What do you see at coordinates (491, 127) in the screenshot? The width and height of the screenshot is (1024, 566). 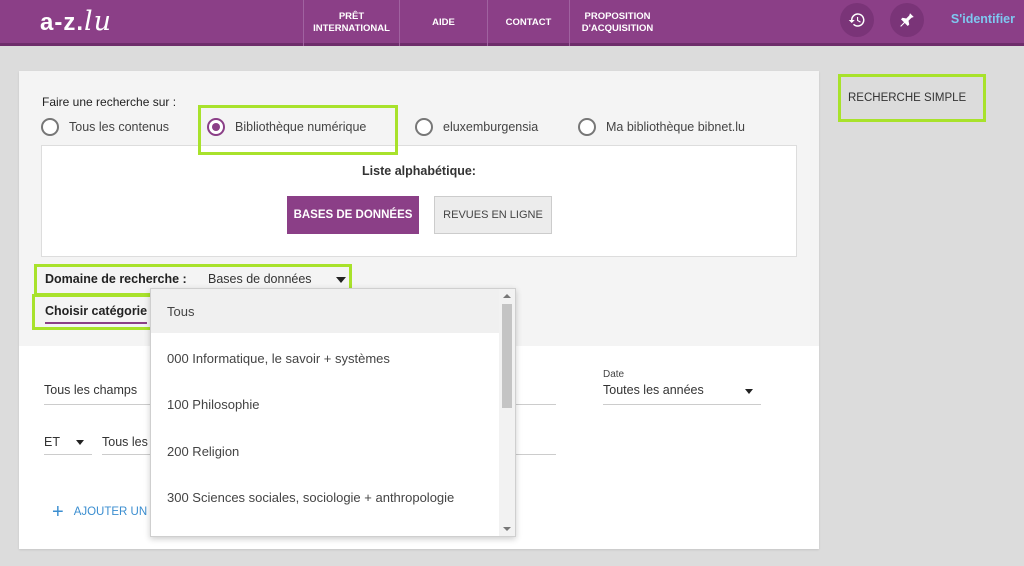 I see `radio-label: eluxemburgensia` at bounding box center [491, 127].